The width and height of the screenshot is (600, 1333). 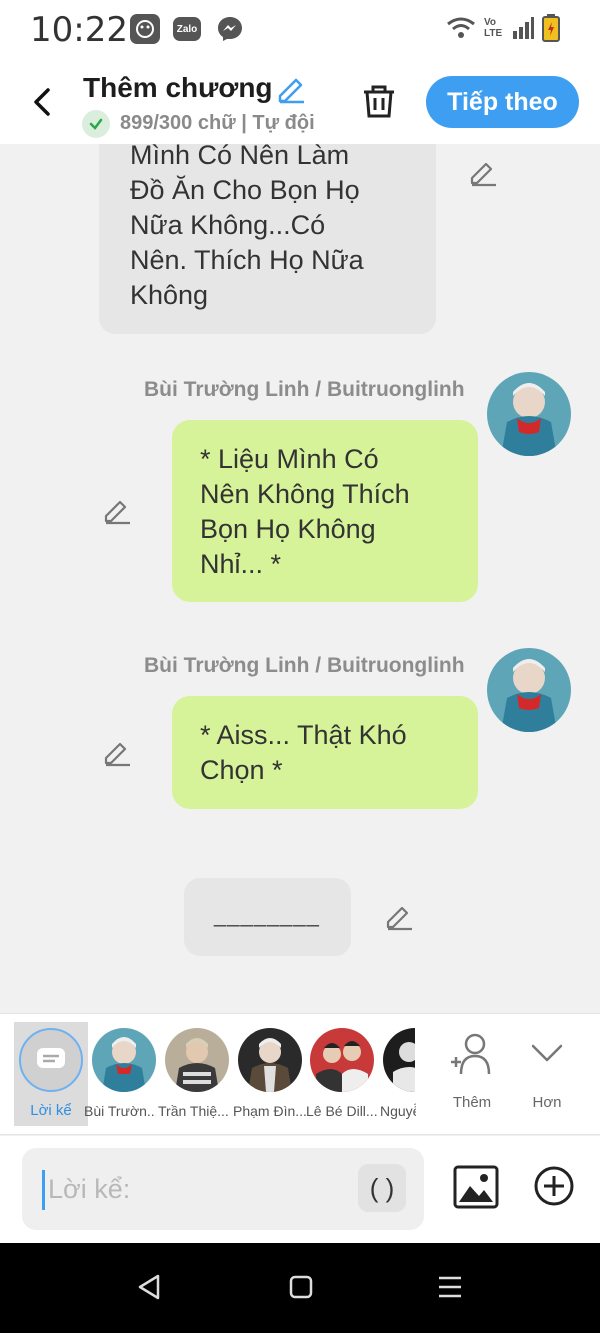 What do you see at coordinates (245, 190) in the screenshot?
I see `message-line: Đồ Ăn Cho Bọn Họ` at bounding box center [245, 190].